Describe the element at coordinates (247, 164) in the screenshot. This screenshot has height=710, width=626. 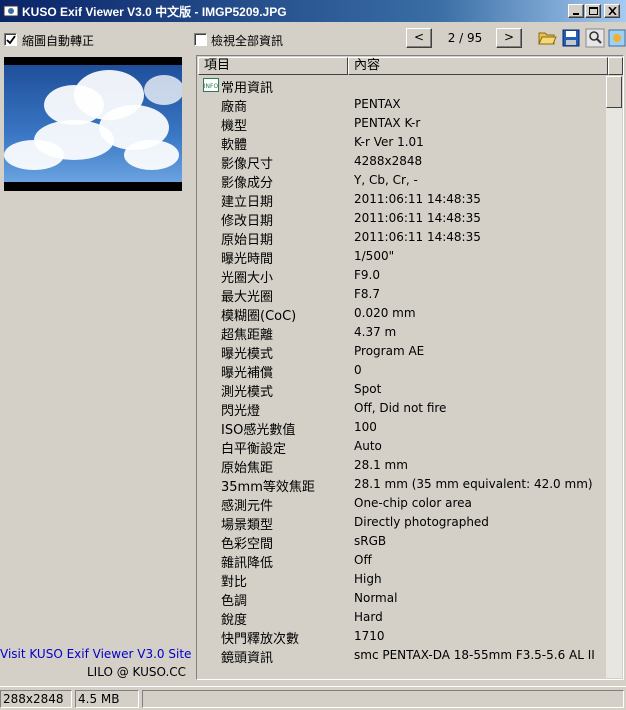
I see `row-item-label: 影像尺寸` at that location.